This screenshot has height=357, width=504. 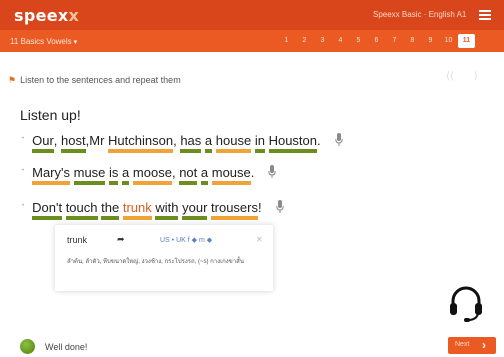 I want to click on sentence-word: not, so click(x=188, y=175).